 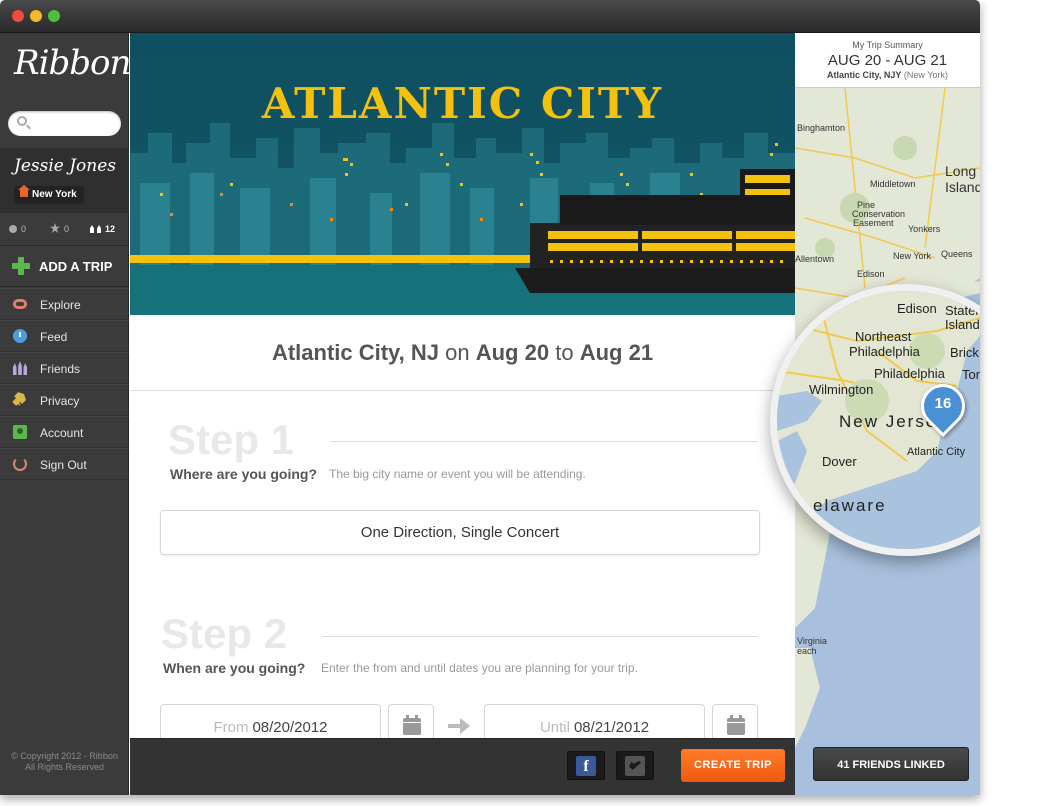 What do you see at coordinates (22, 121) in the screenshot?
I see `search-icon` at bounding box center [22, 121].